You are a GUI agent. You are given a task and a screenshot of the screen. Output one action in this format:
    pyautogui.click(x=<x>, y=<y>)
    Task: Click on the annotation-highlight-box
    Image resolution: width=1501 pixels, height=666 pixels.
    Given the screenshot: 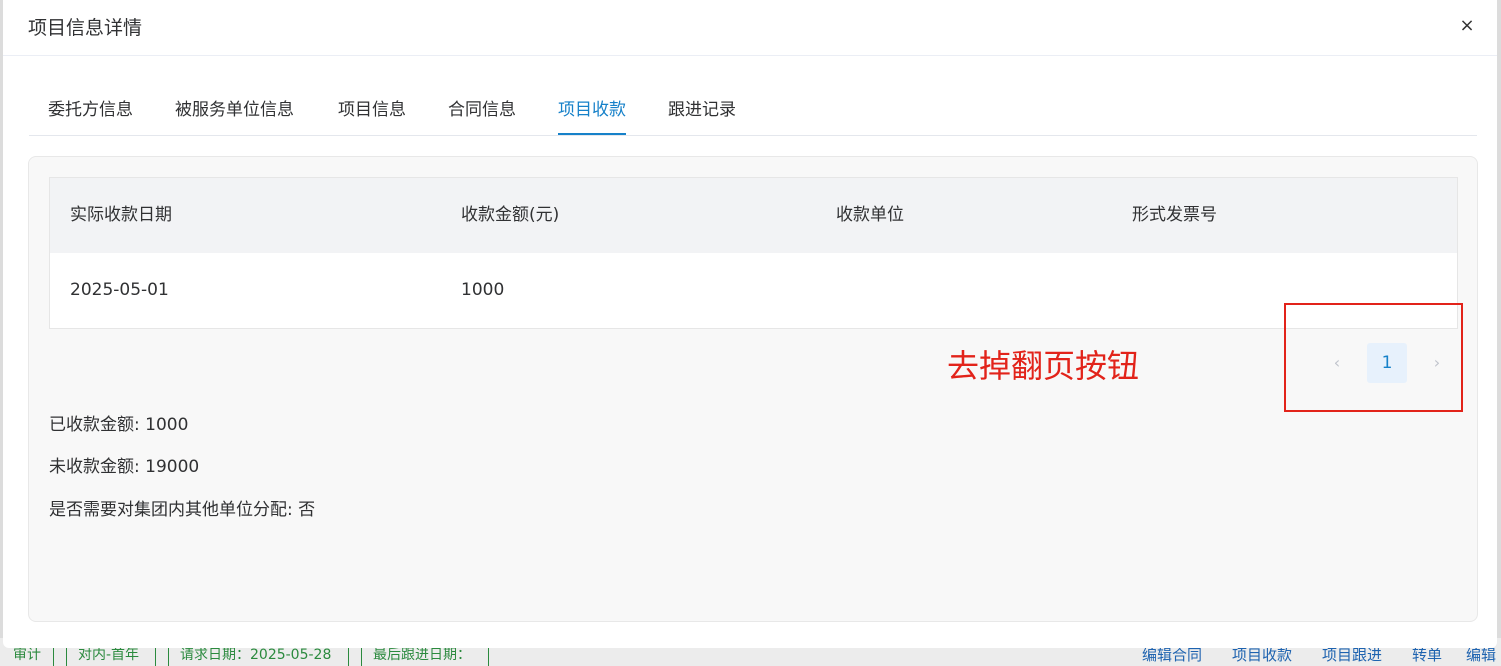 What is the action you would take?
    pyautogui.click(x=1373, y=357)
    